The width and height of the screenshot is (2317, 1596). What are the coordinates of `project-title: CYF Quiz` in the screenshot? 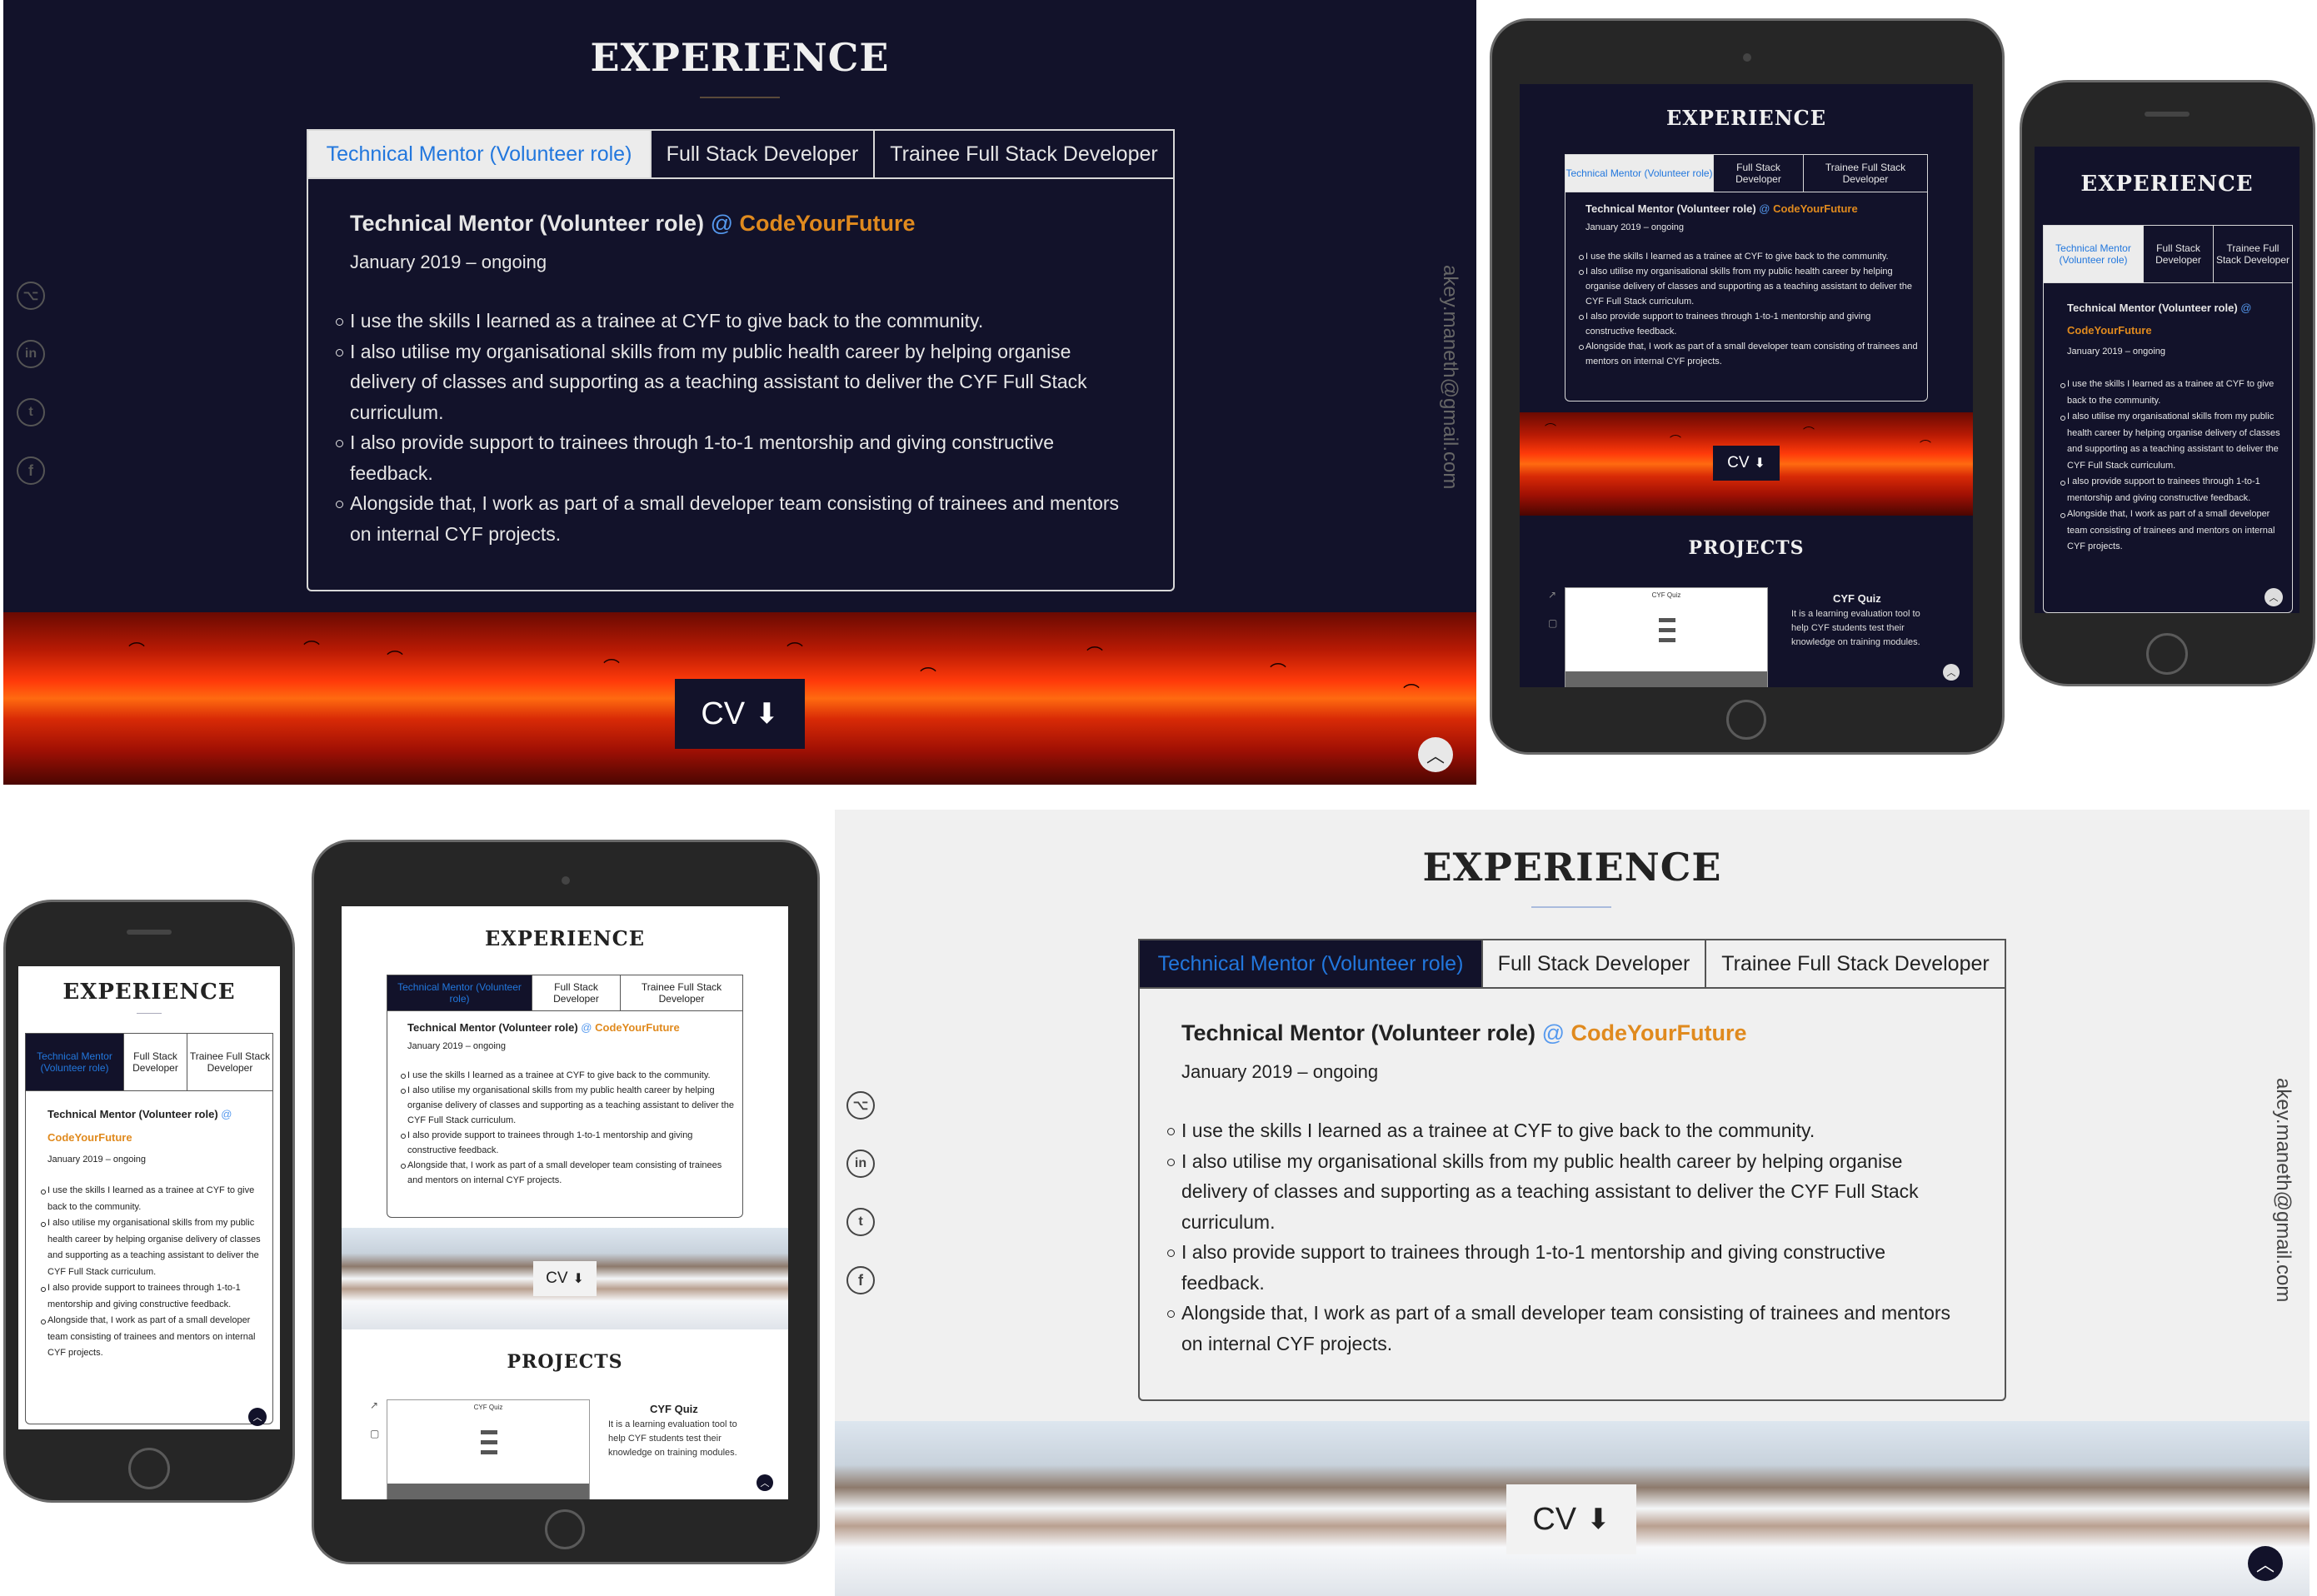 It's located at (1857, 598).